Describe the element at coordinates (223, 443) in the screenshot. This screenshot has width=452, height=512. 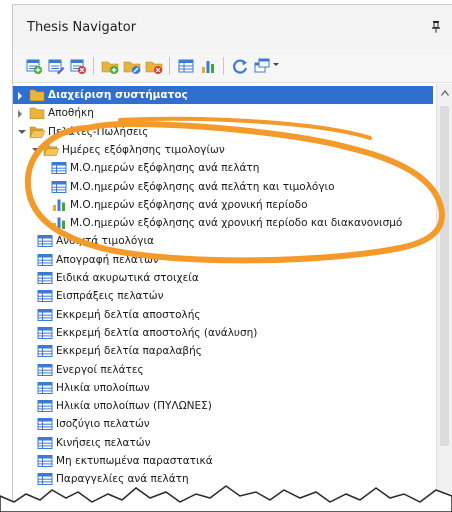
I see `tree-item: Κινήσεις πελατών` at that location.